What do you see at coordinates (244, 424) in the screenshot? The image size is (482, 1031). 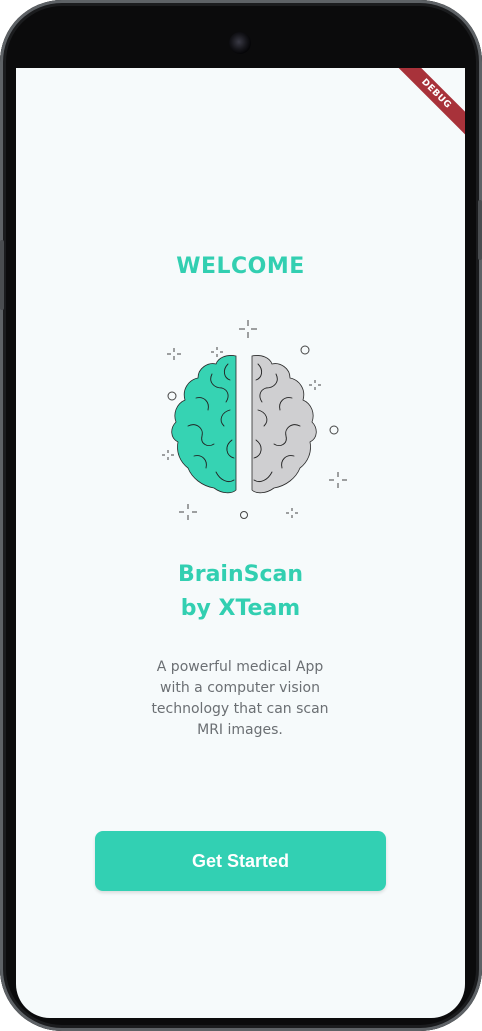 I see `brain-icon` at bounding box center [244, 424].